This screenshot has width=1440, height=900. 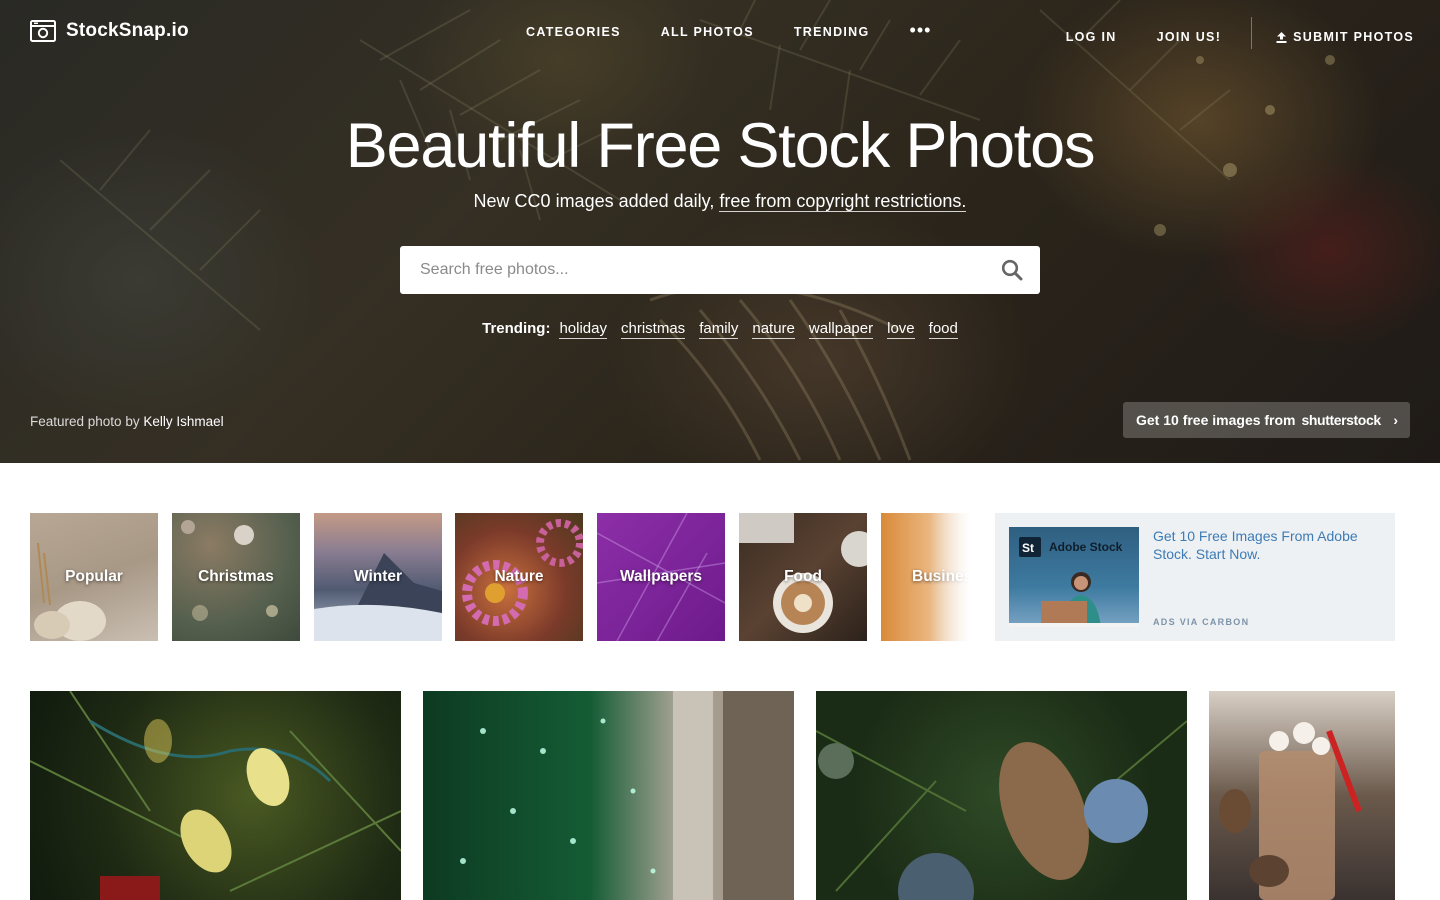 What do you see at coordinates (516, 328) in the screenshot?
I see `trending-label: Trending:` at bounding box center [516, 328].